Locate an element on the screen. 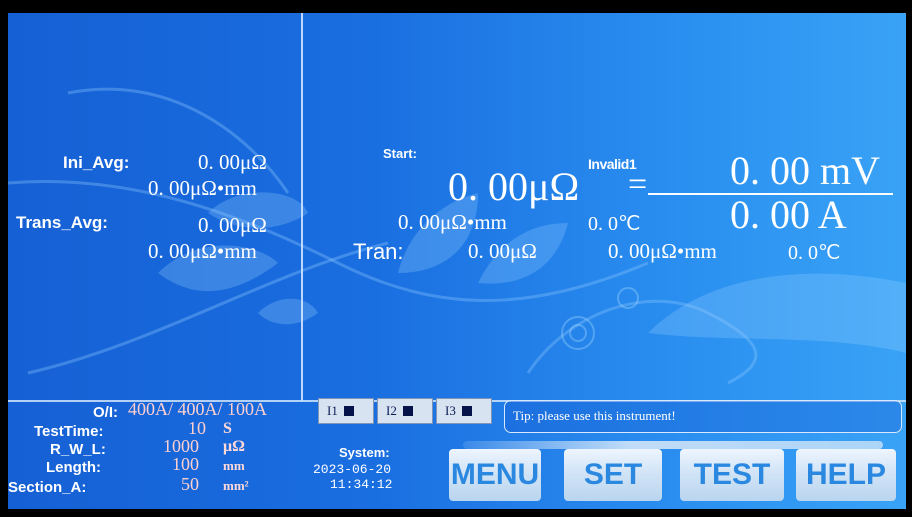 The image size is (912, 517). equals-sign: = is located at coordinates (638, 184).